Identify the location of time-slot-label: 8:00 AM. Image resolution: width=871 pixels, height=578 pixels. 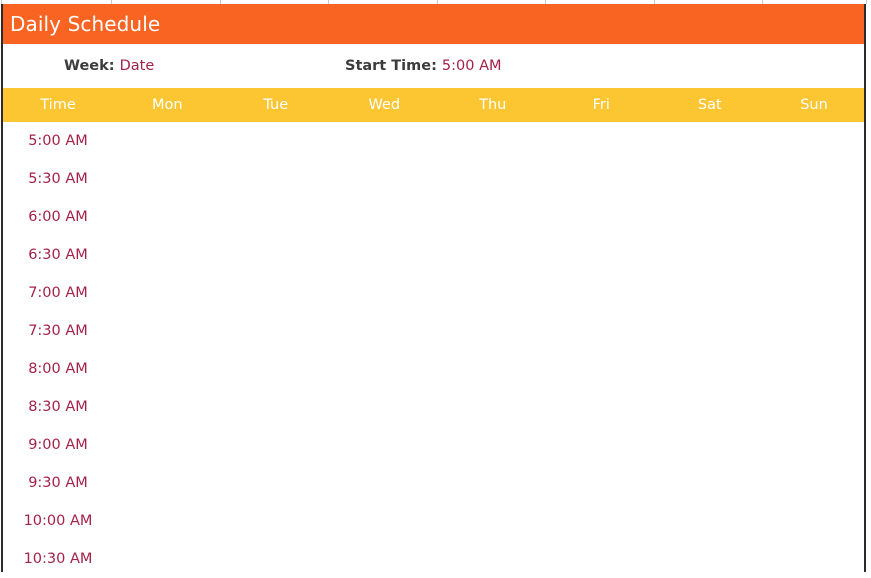
(58, 369).